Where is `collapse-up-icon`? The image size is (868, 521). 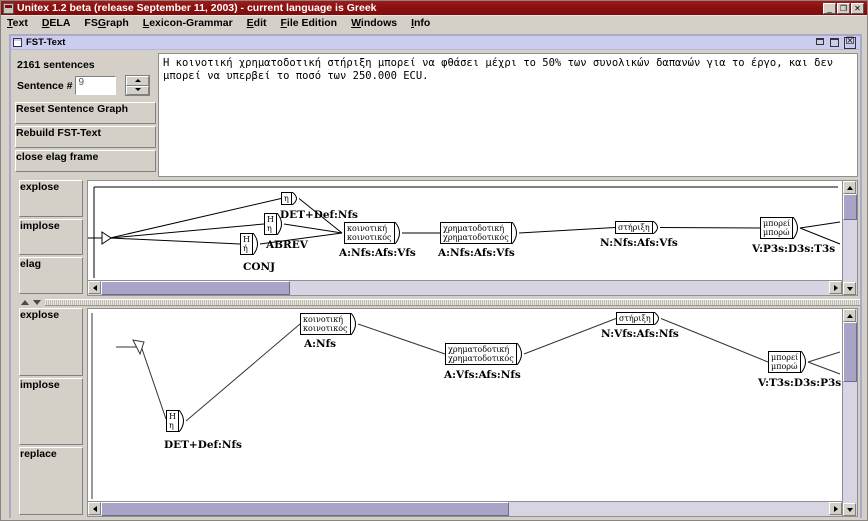 collapse-up-icon is located at coordinates (25, 302).